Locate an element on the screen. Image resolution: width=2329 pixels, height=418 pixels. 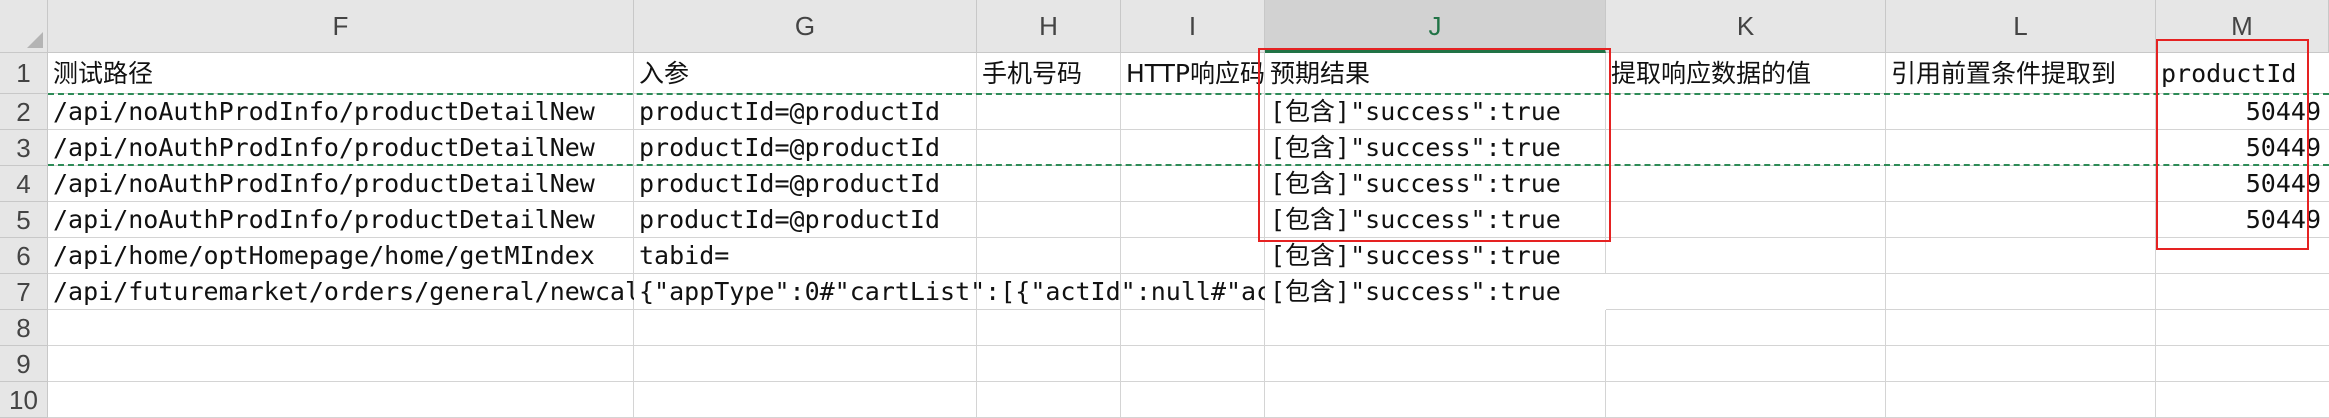
column-header-K: K is located at coordinates (1746, 26).